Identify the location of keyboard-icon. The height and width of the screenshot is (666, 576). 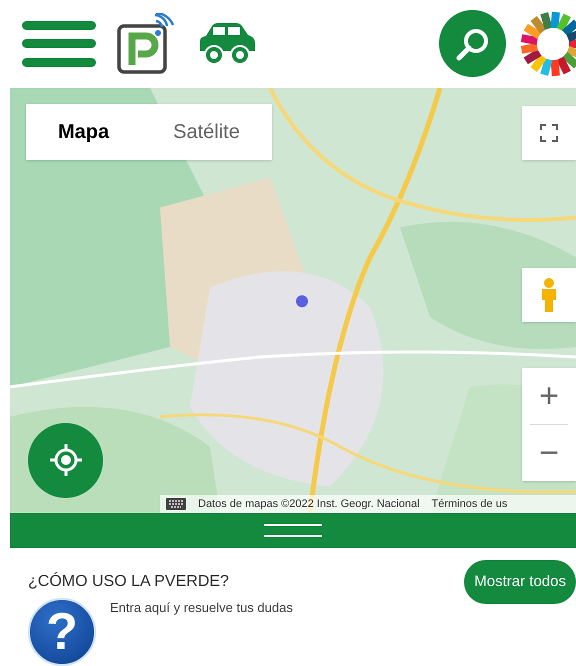
(176, 504).